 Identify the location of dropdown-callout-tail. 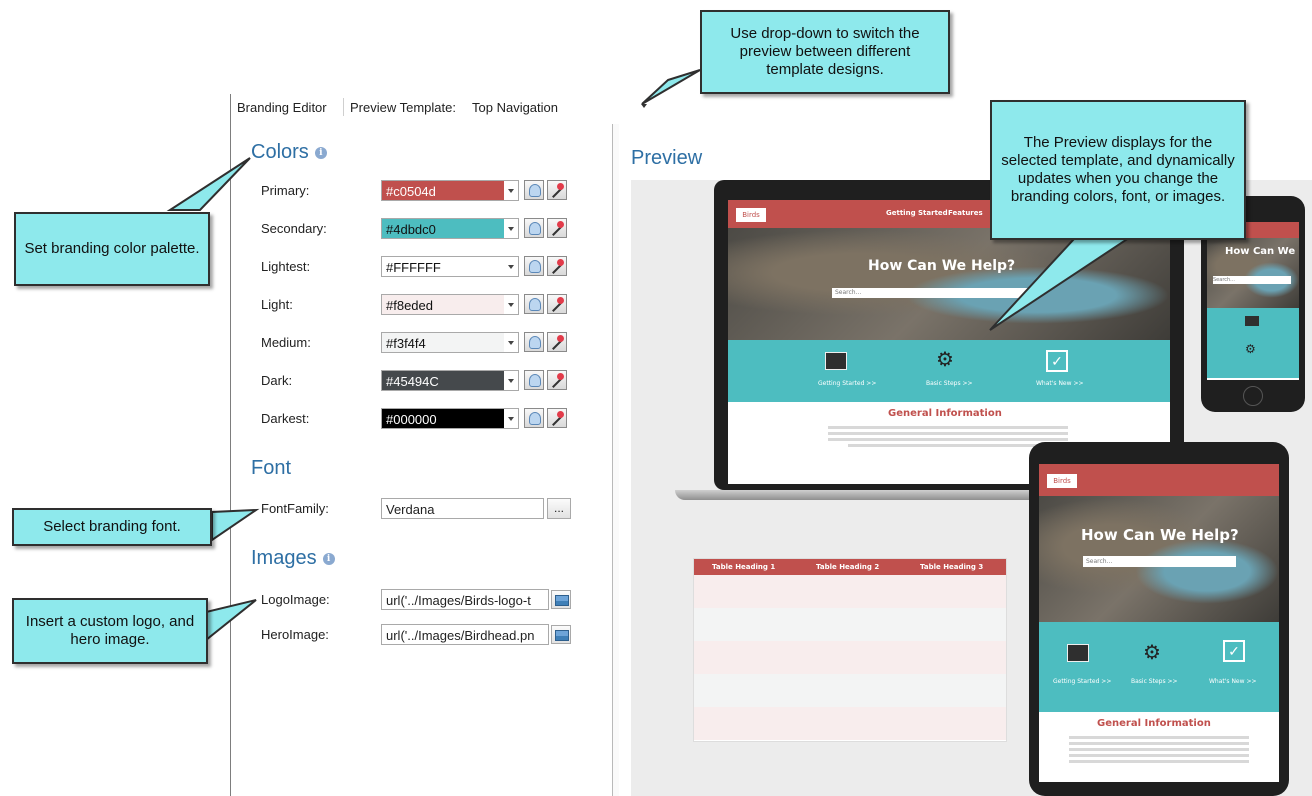
(671, 87).